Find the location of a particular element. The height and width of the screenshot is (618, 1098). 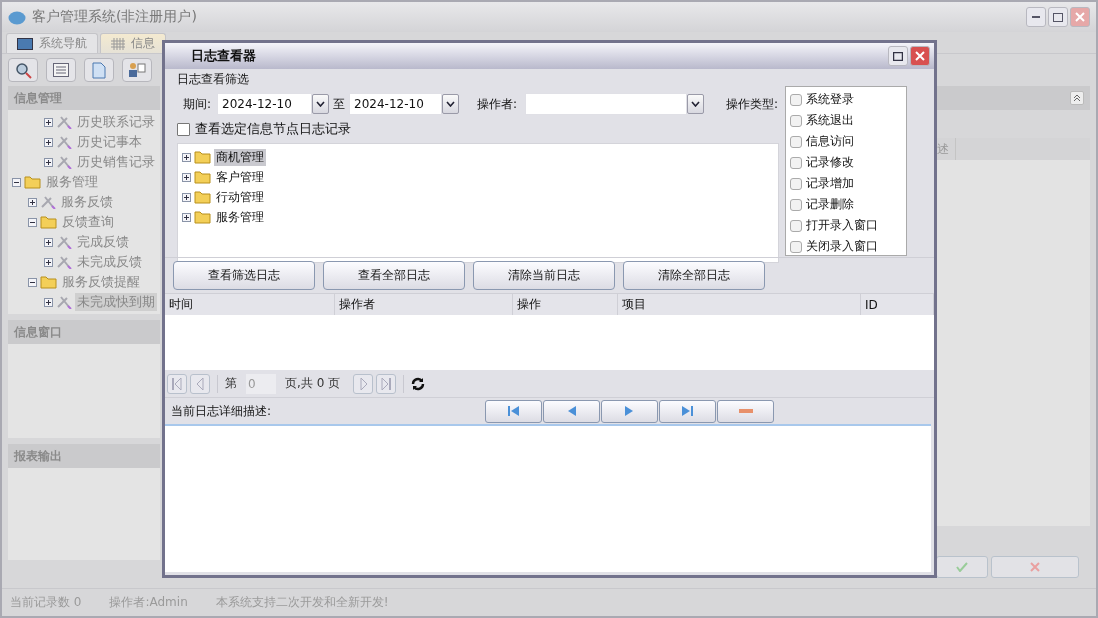

page-field: 0 is located at coordinates (261, 383).